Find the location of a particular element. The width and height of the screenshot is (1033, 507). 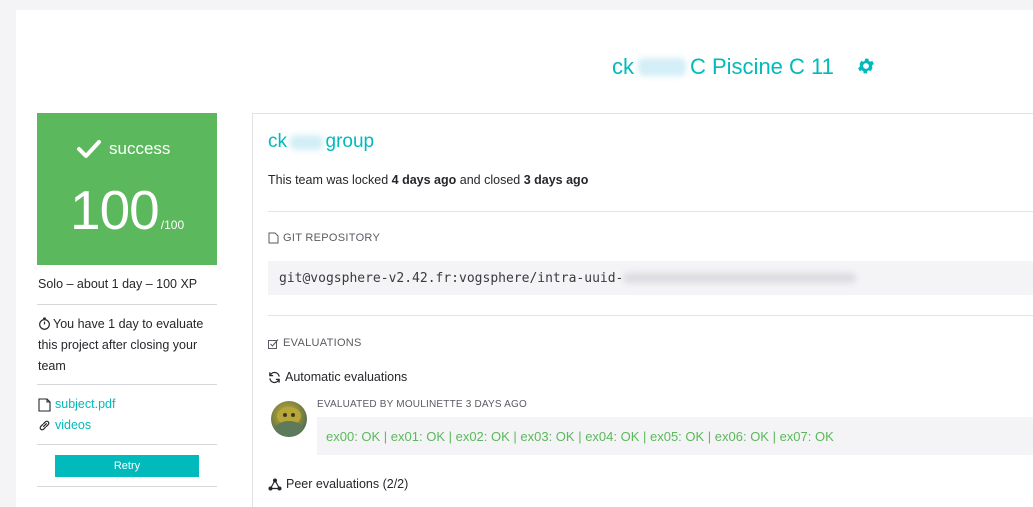

automatic-evaluations-heading: Automatic evaluations is located at coordinates (337, 377).